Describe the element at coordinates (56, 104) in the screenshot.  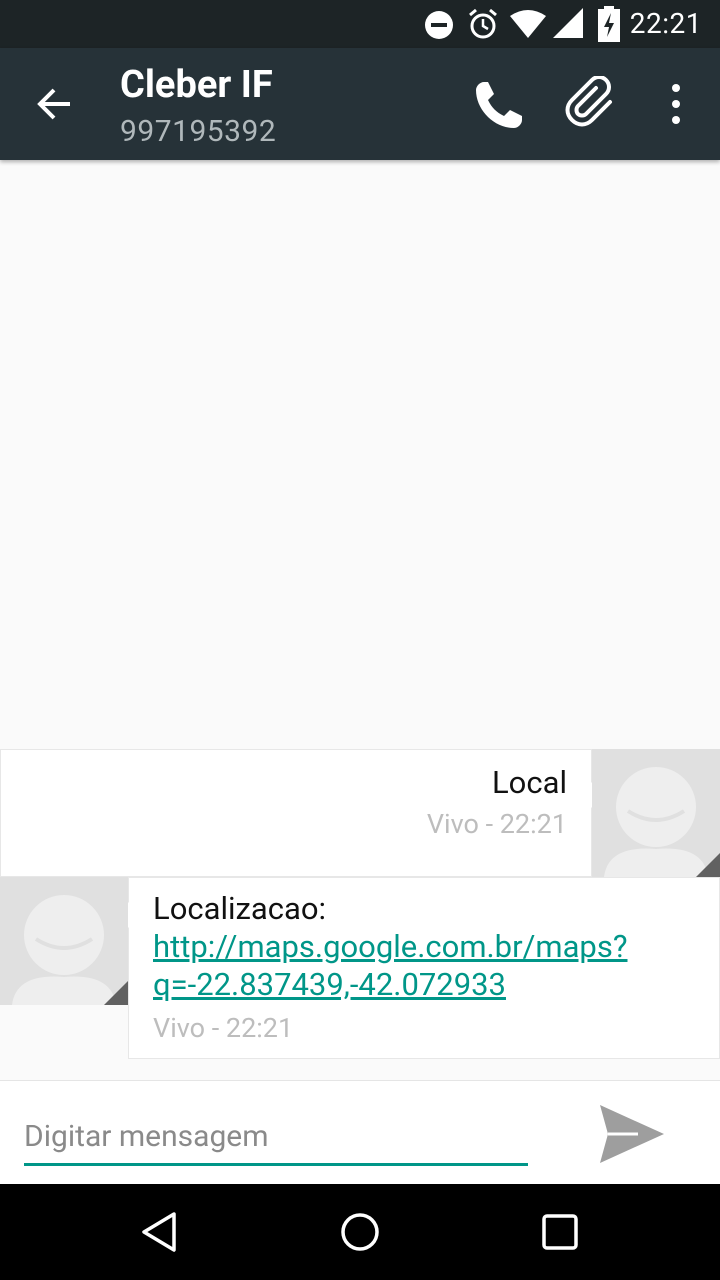
I see `back-arrow-icon` at that location.